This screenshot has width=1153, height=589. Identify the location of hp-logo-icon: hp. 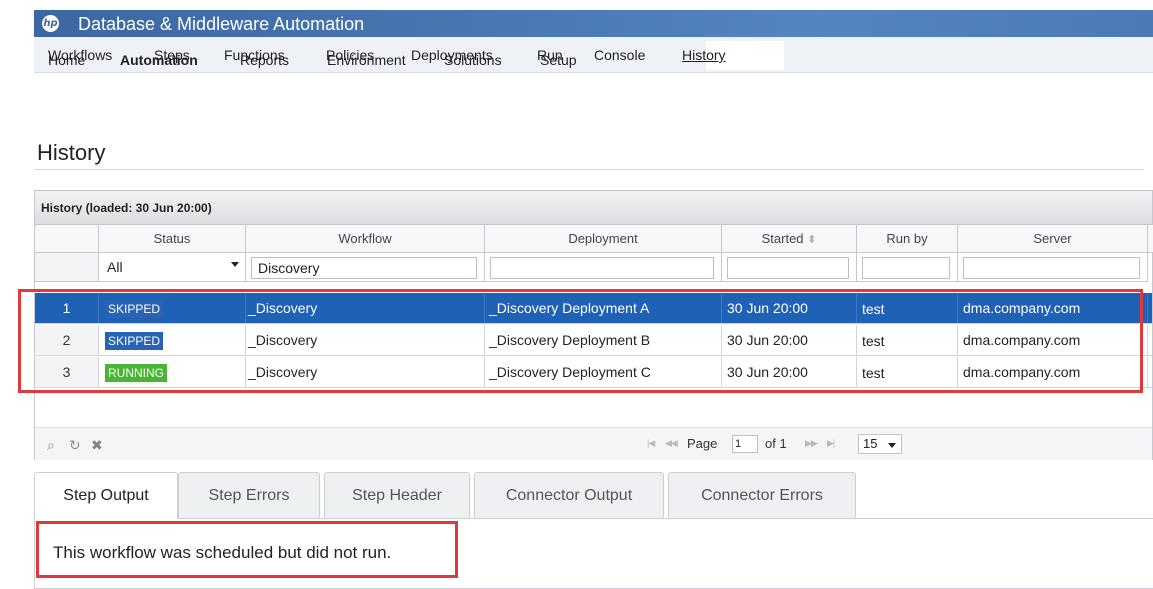
(50, 23).